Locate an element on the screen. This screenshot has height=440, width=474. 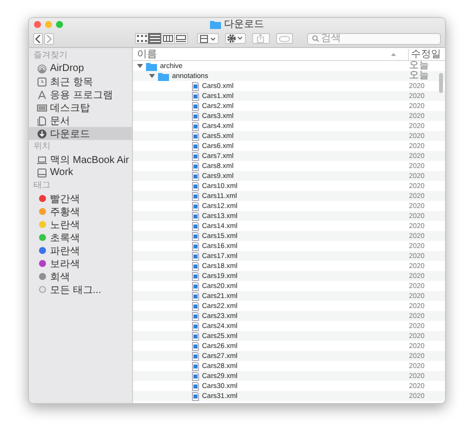
desktop-icon is located at coordinates (42, 107).